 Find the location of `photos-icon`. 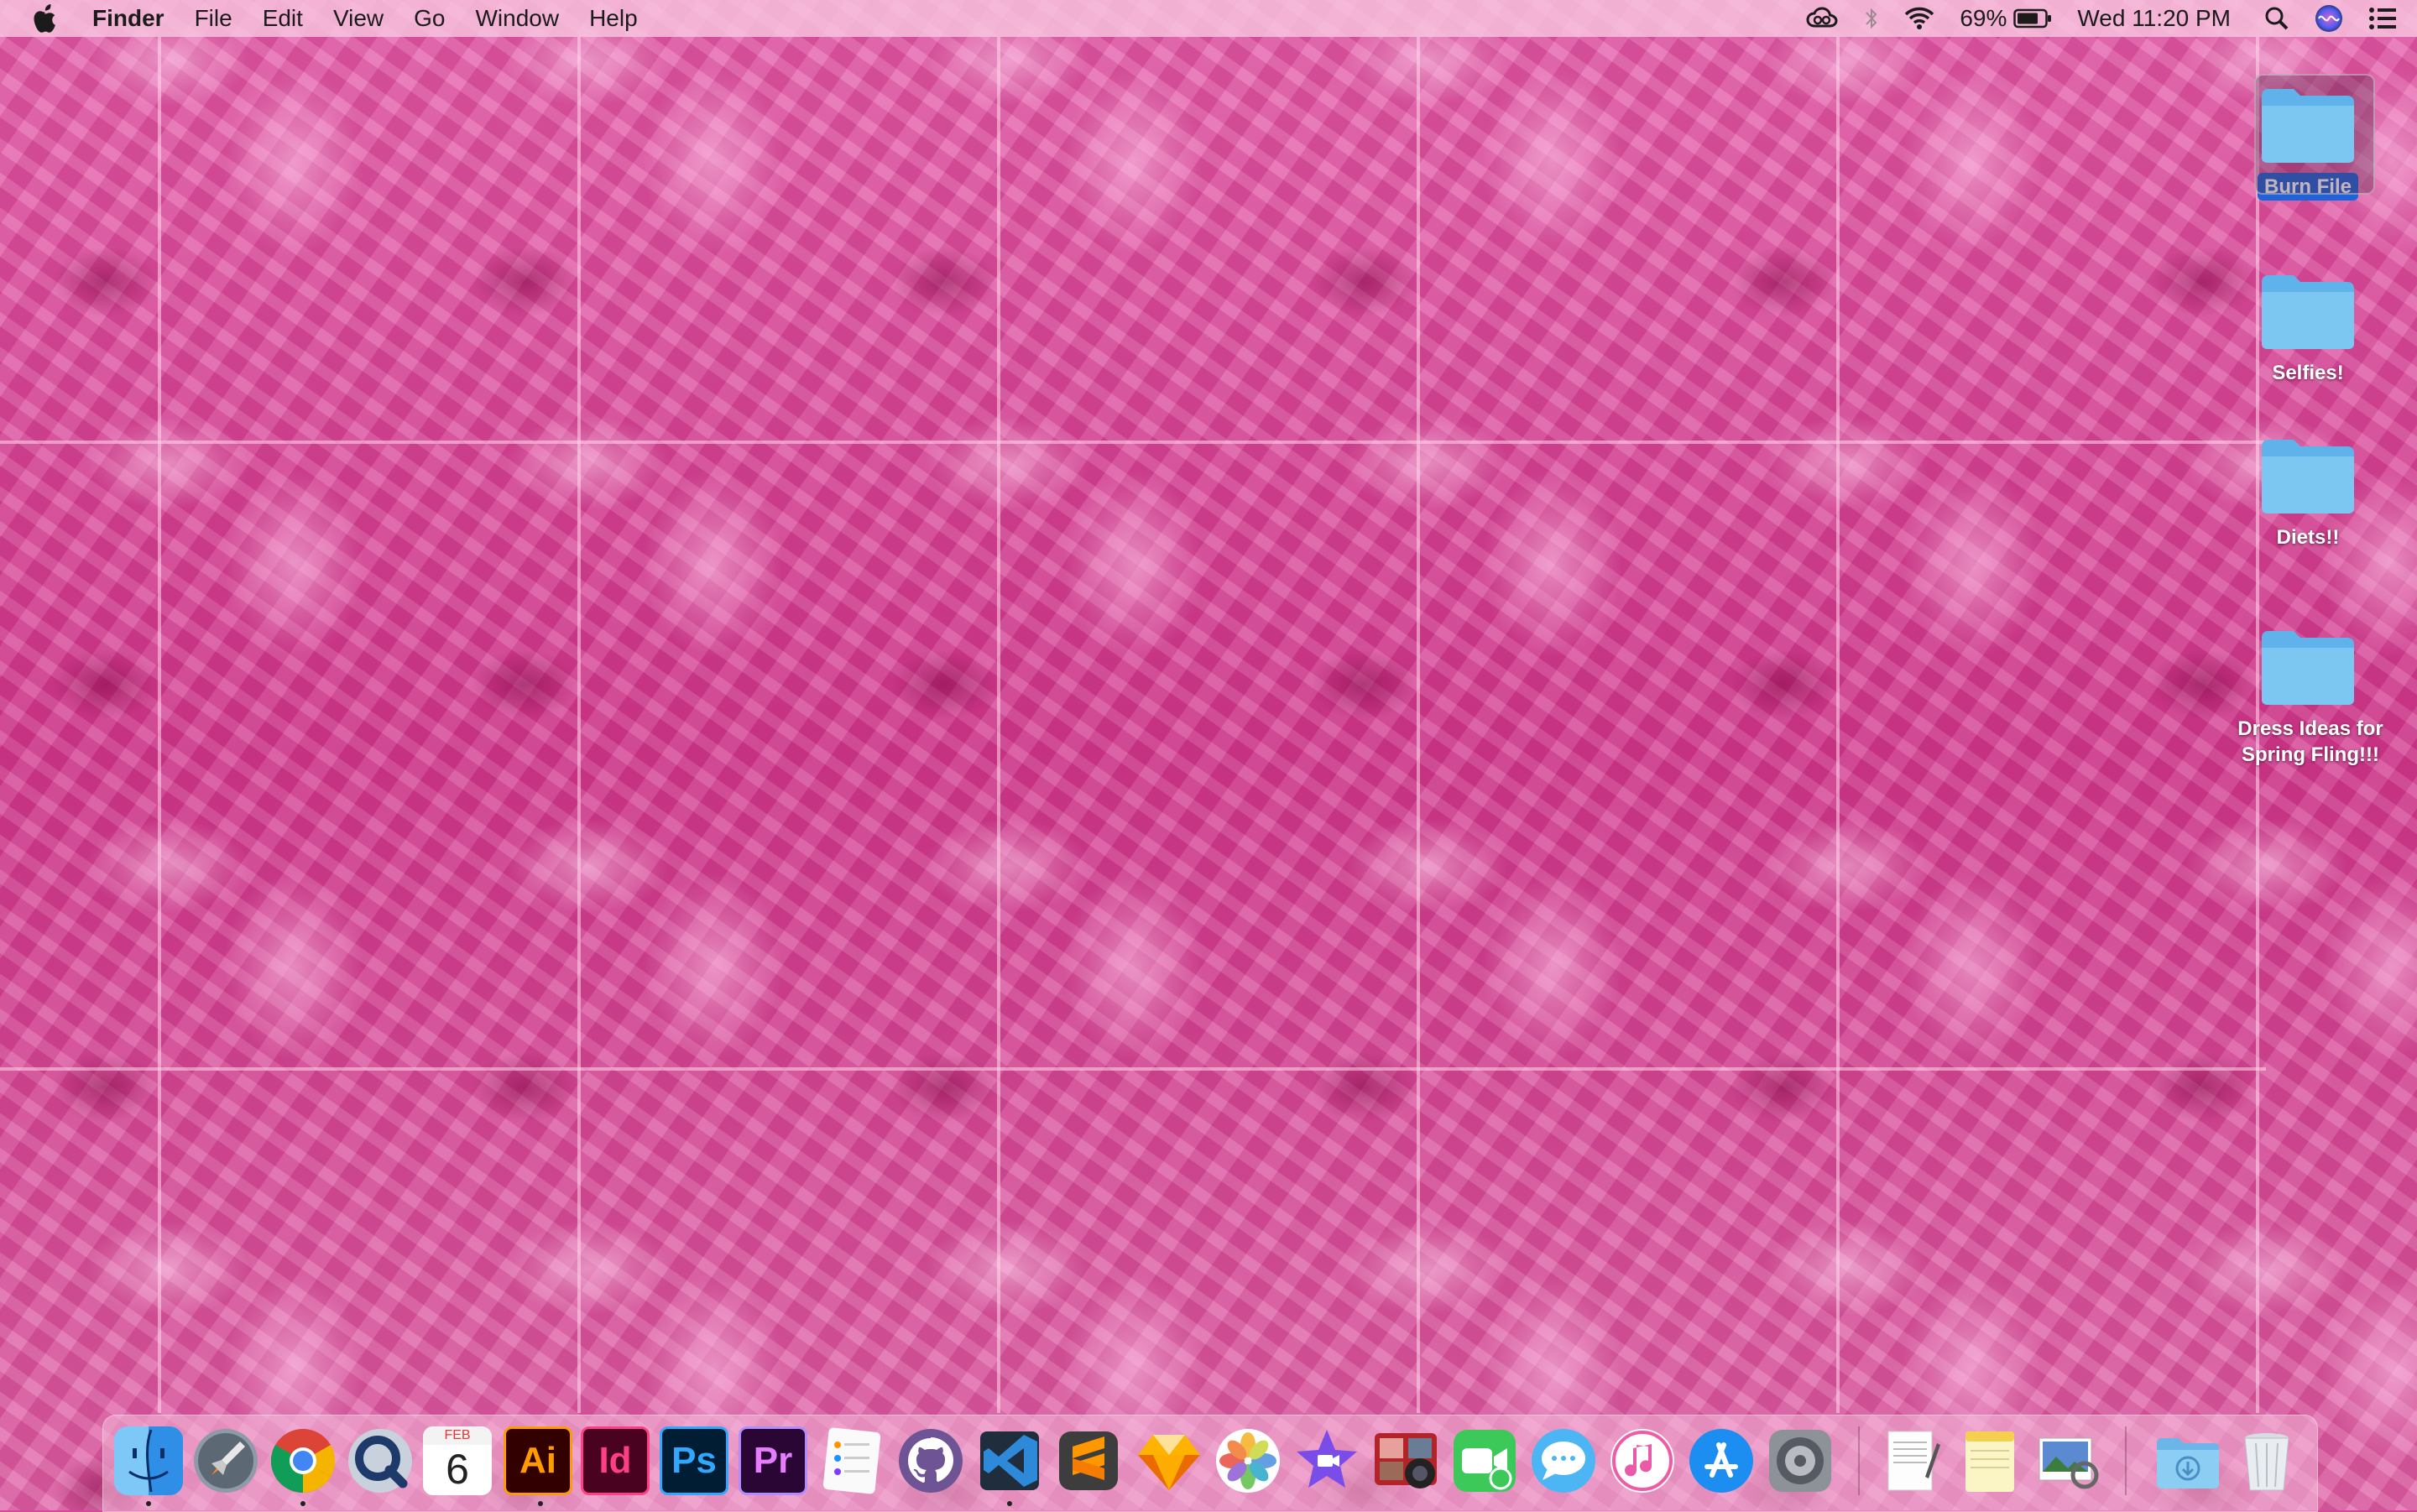

photos-icon is located at coordinates (1248, 1460).